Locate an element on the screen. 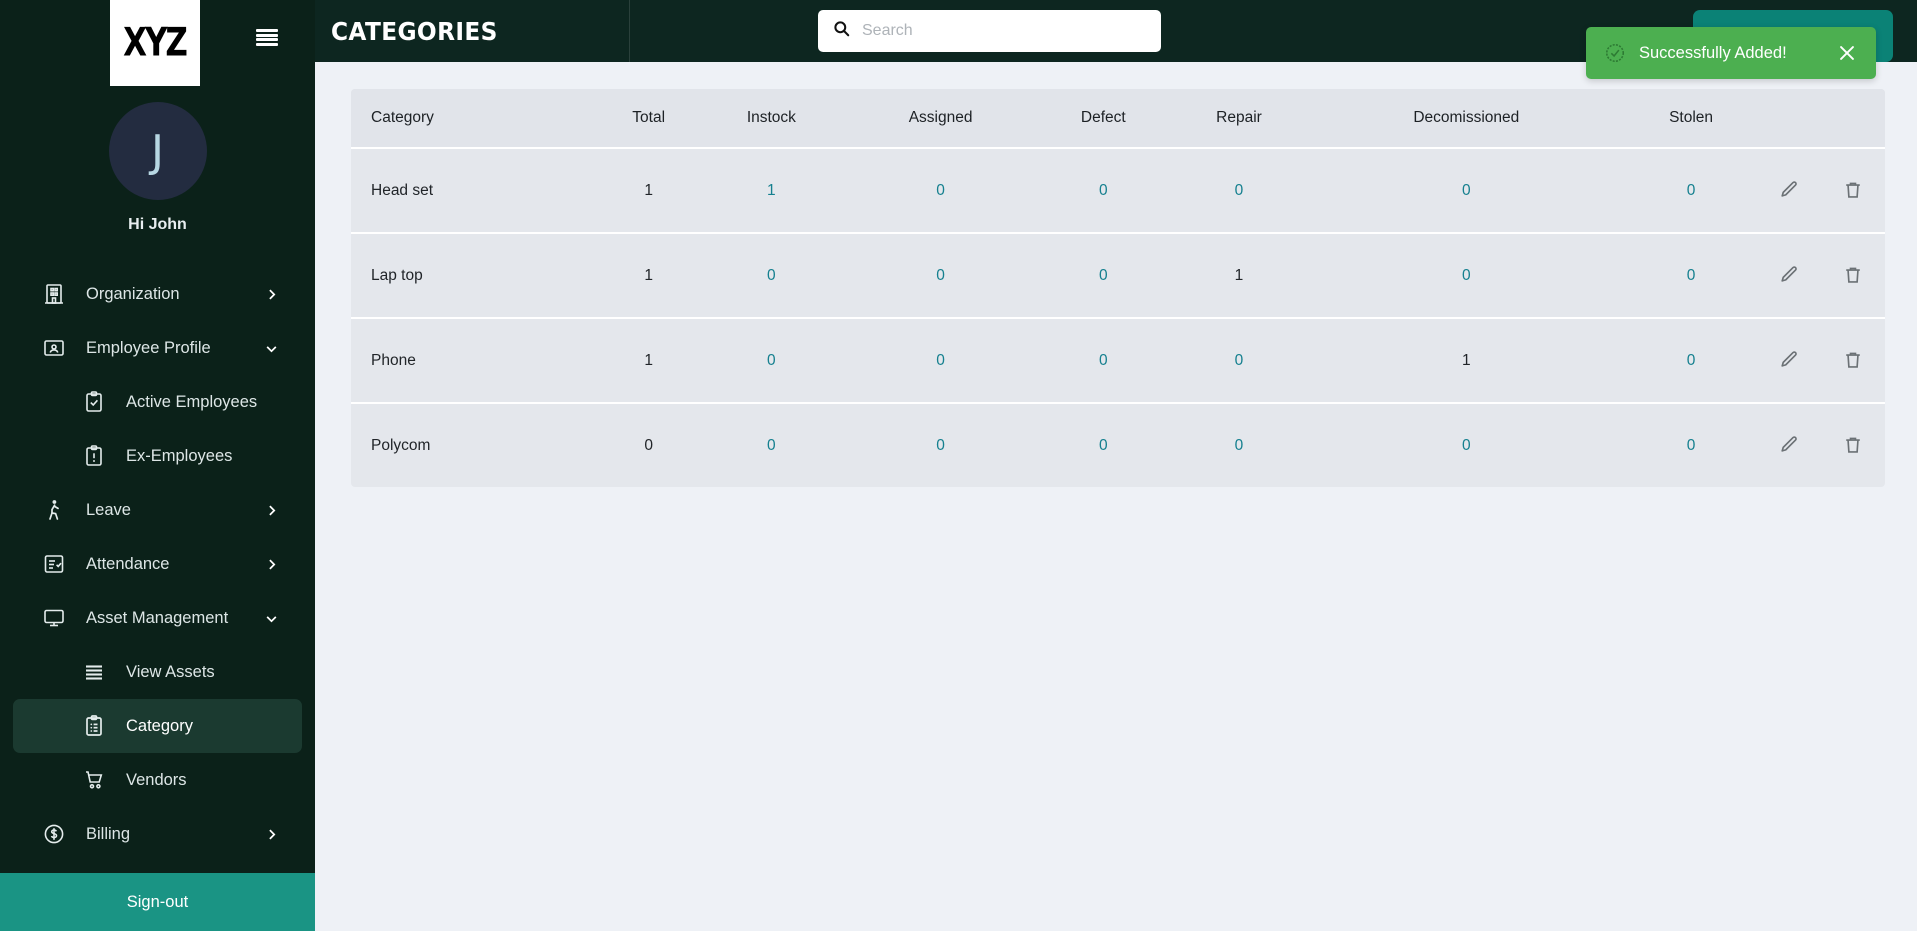 This screenshot has height=931, width=1917. page-title: CATEGORIES is located at coordinates (414, 31).